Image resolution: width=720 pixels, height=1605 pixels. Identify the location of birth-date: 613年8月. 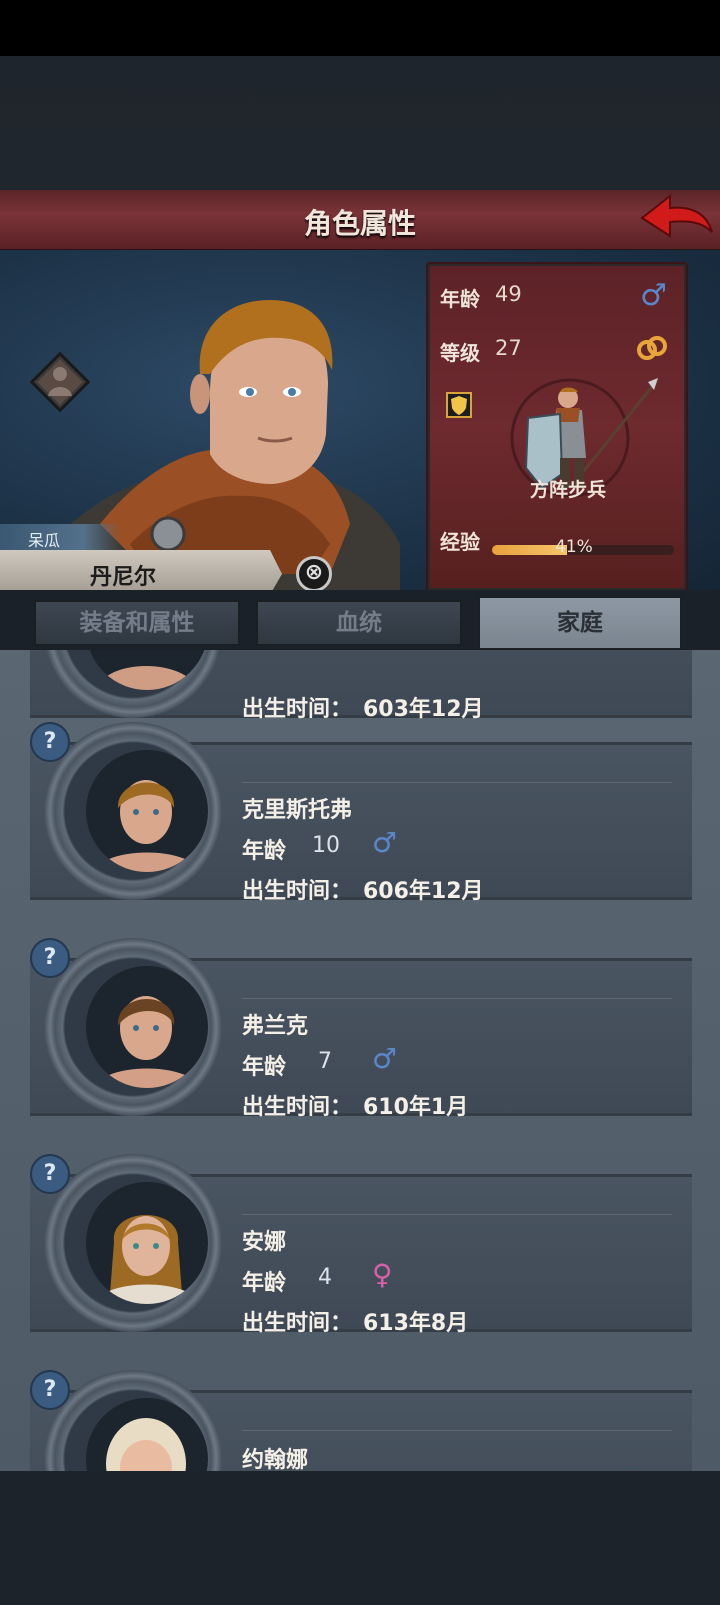
(416, 1323).